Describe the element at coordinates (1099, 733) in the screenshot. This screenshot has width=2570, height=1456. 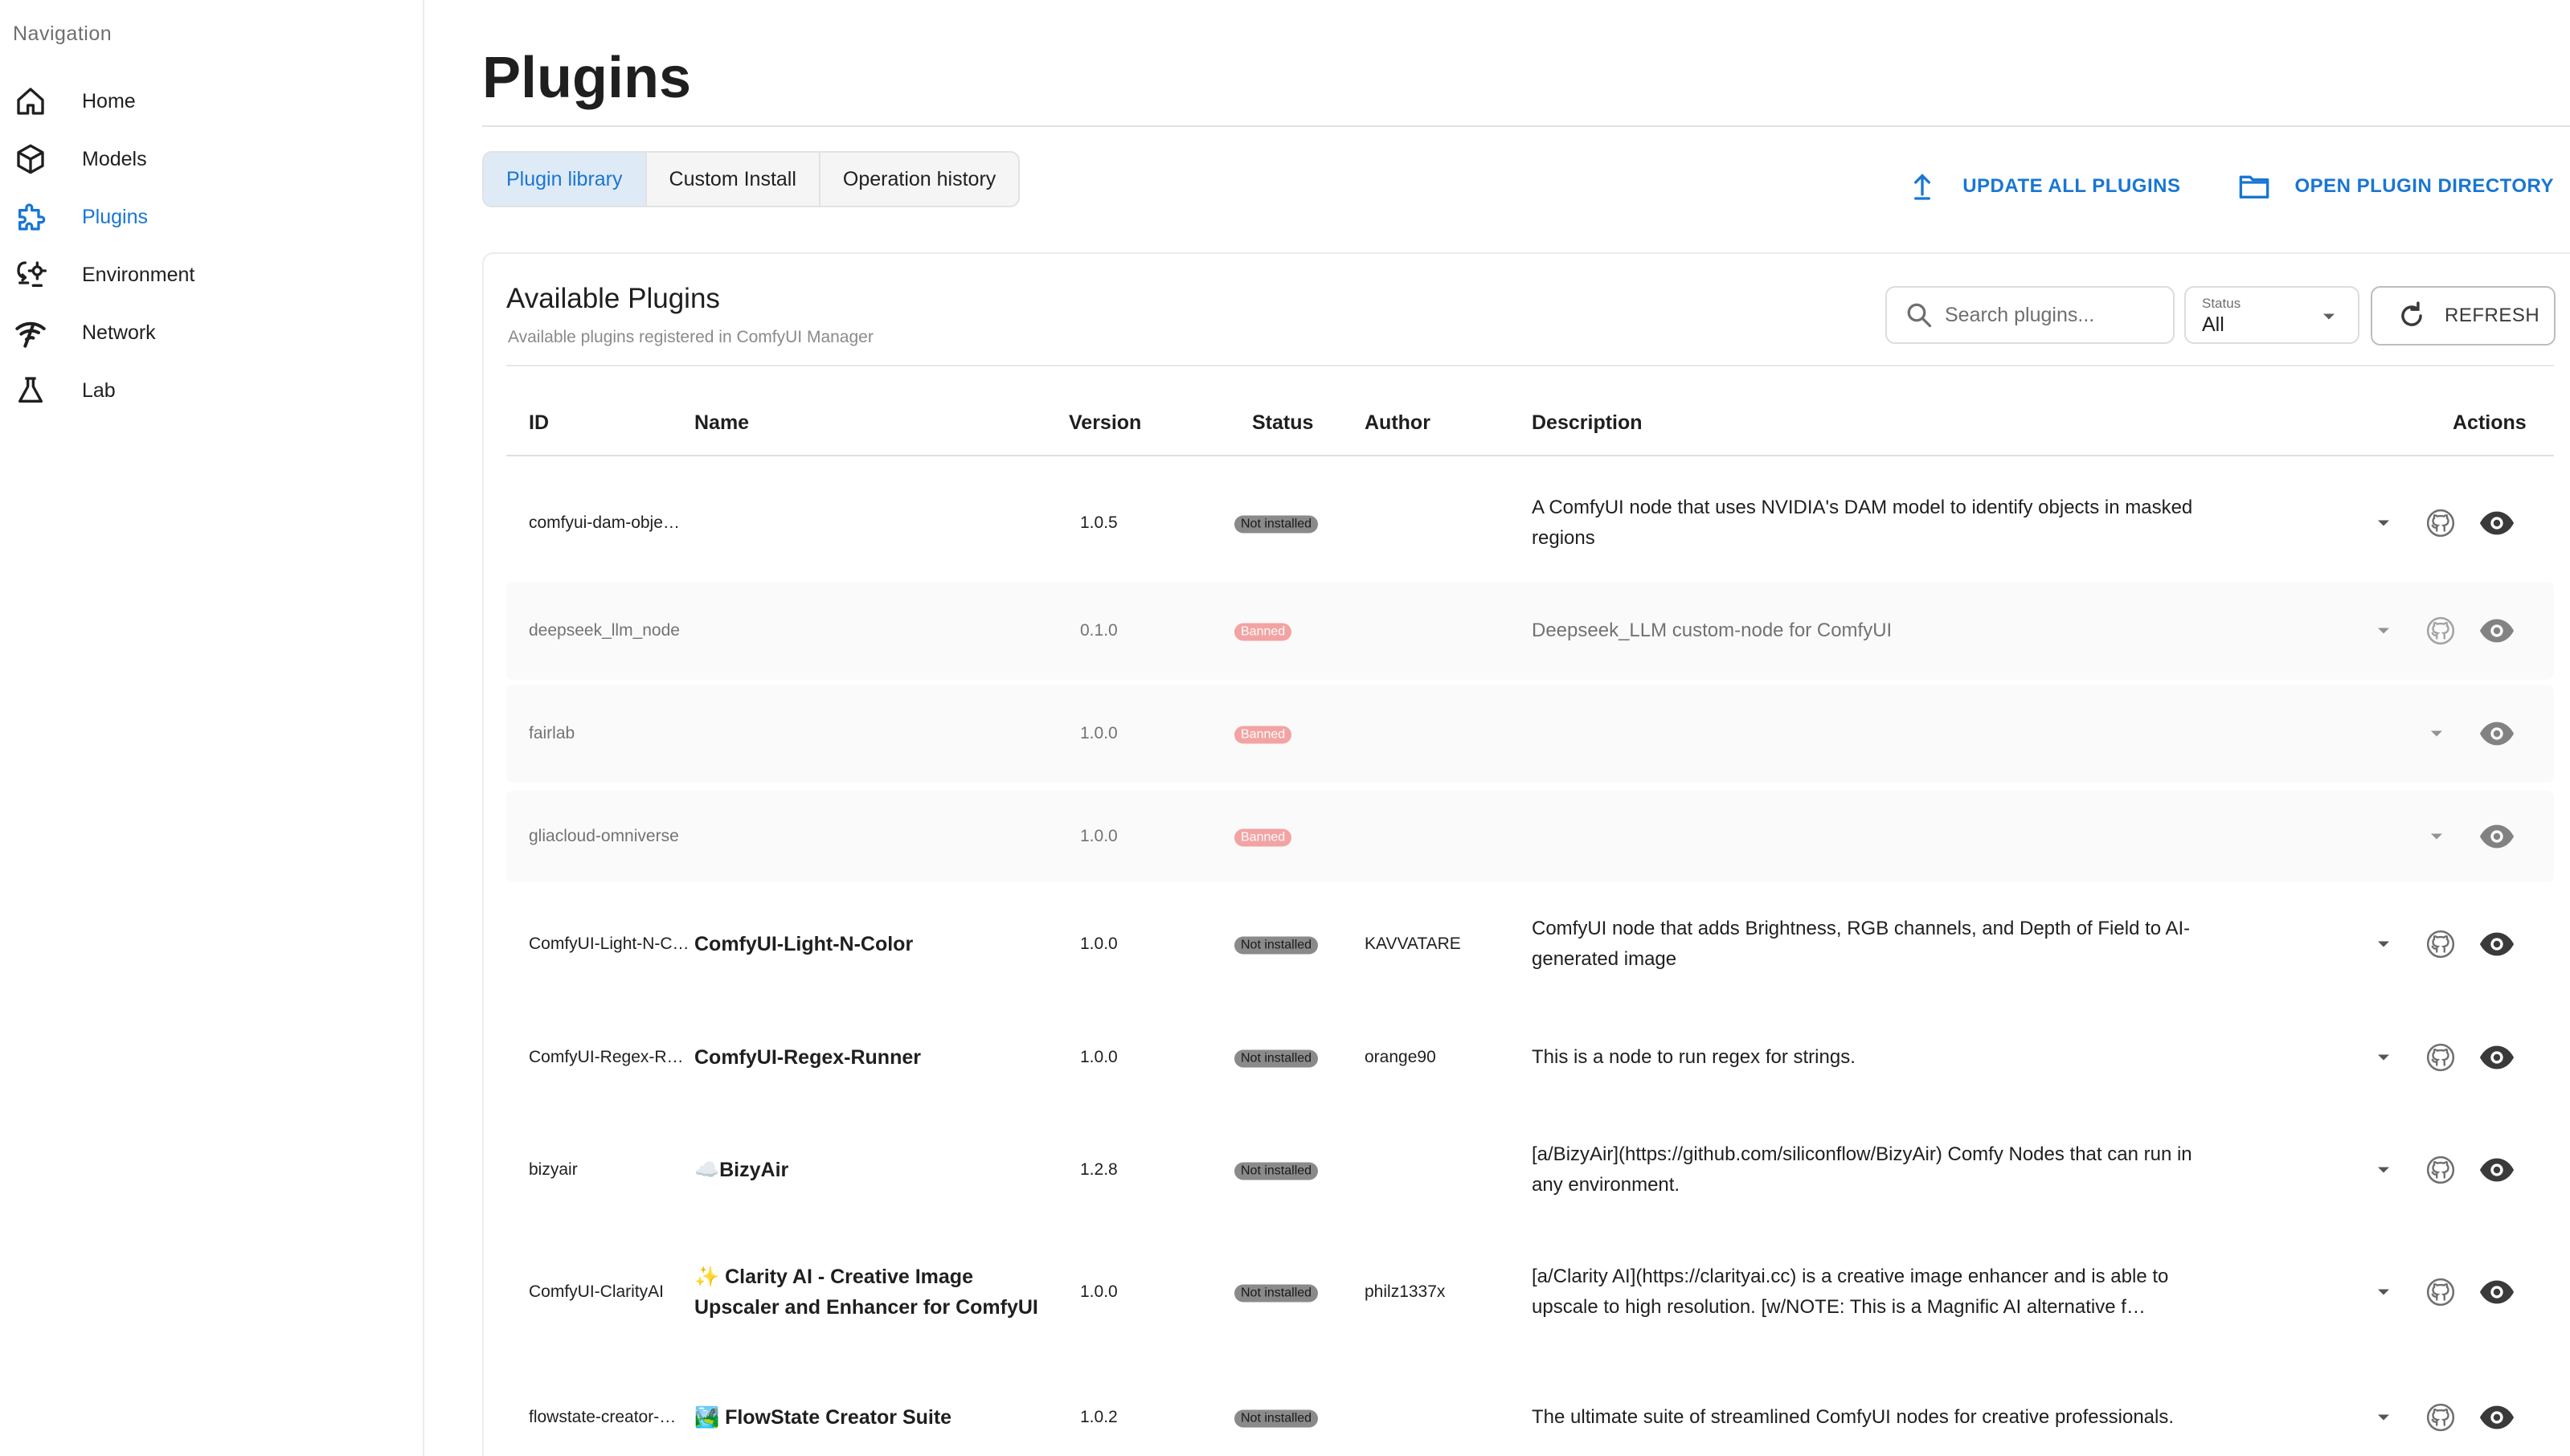
I see `plugin-version: 1.0.0` at that location.